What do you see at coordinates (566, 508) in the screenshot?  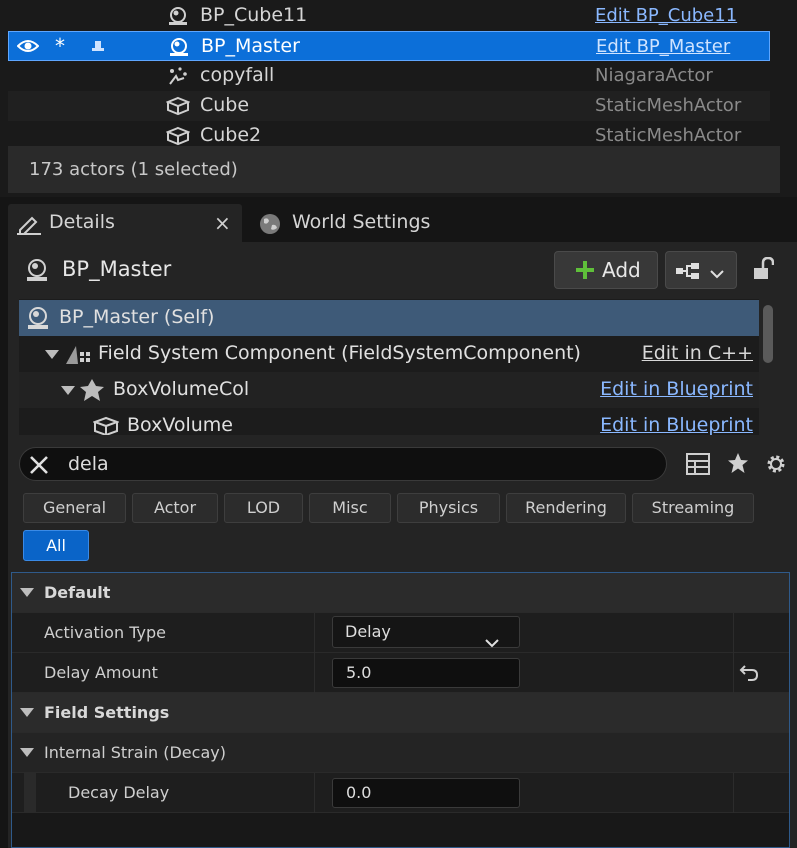 I see `filter-rendering: Rendering` at bounding box center [566, 508].